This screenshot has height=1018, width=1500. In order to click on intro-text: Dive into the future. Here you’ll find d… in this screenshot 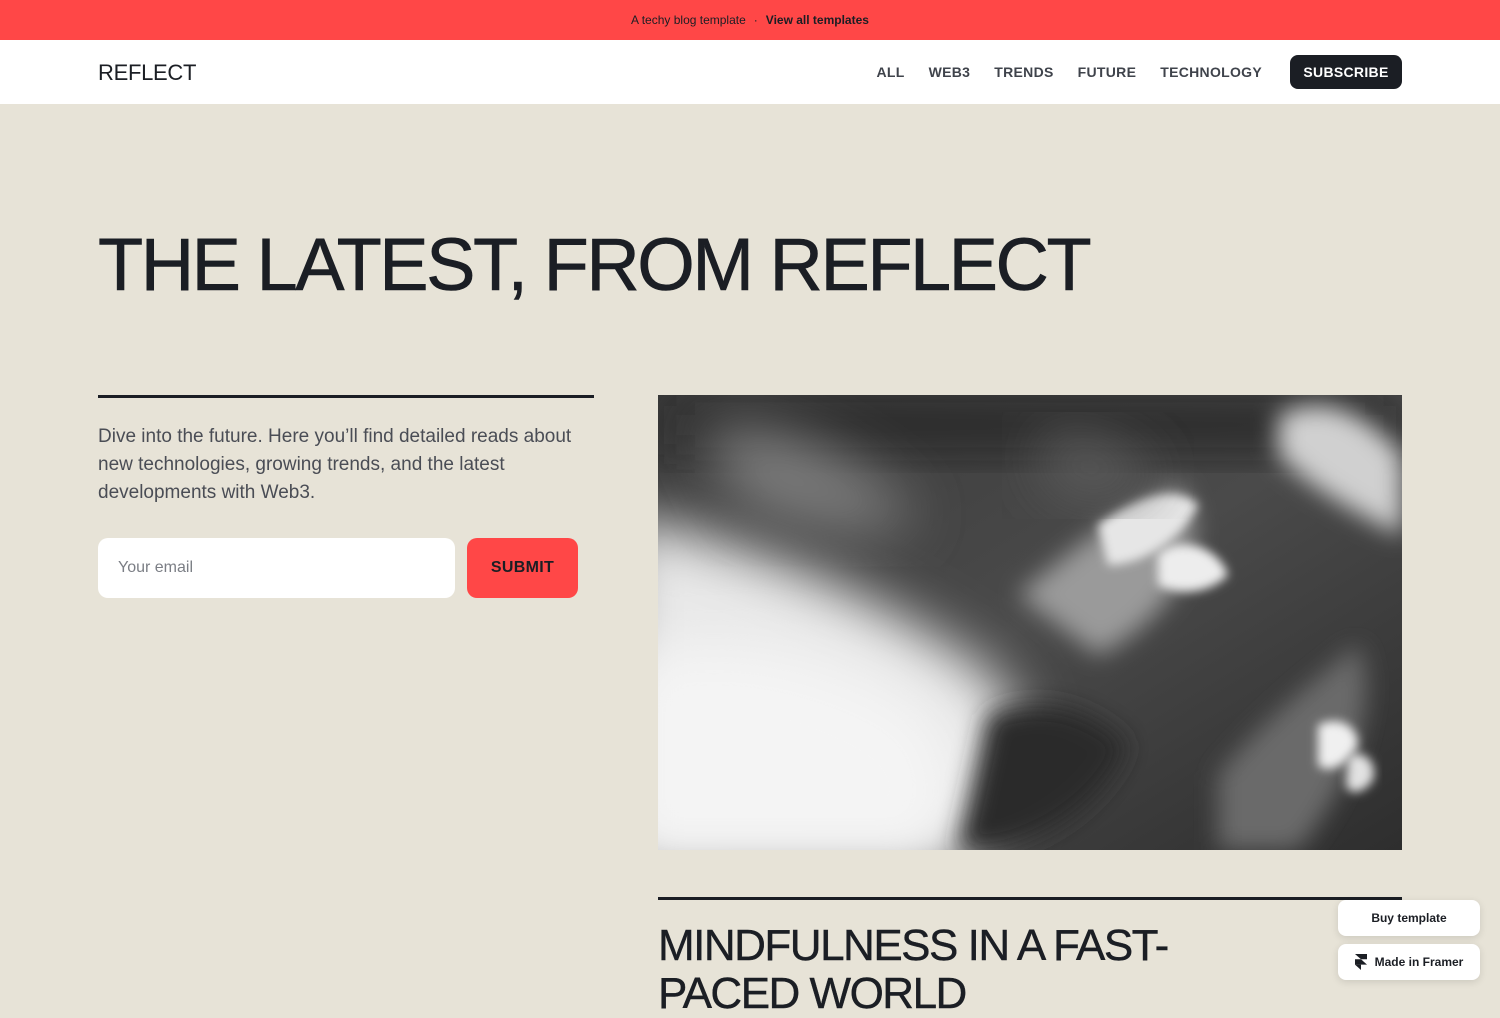, I will do `click(335, 464)`.